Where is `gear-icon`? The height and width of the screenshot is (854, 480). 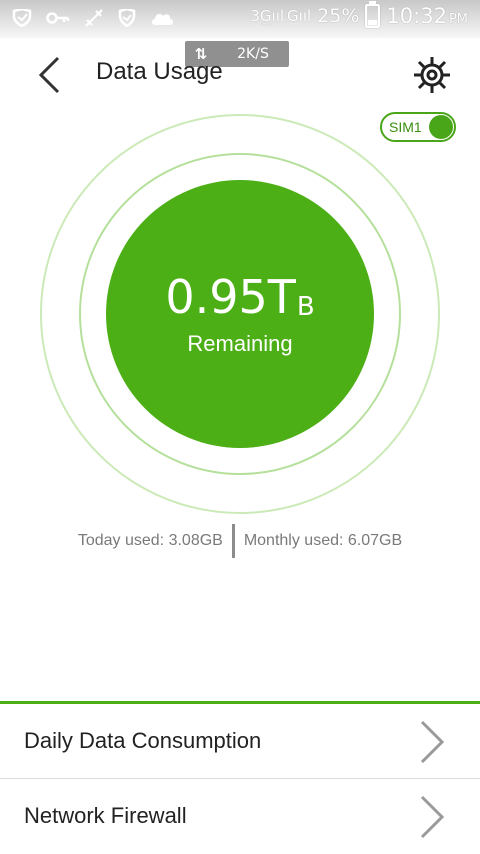
gear-icon is located at coordinates (432, 75).